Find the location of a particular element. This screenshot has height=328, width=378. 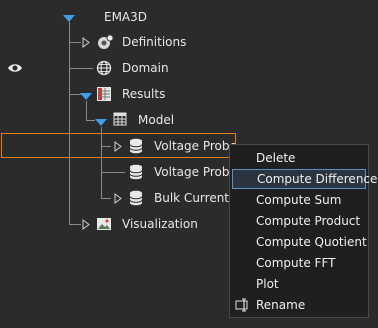

tree-item-voltage-probe-2: Voltage Probe is located at coordinates (195, 172).